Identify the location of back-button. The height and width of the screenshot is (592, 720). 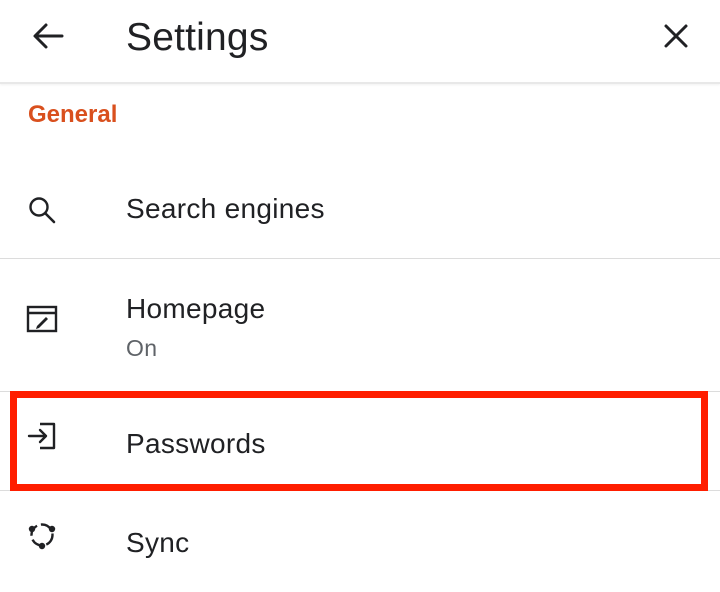
(48, 36).